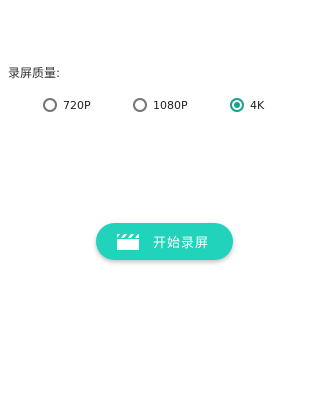  I want to click on start-recording-button: 开始录屏, so click(164, 241).